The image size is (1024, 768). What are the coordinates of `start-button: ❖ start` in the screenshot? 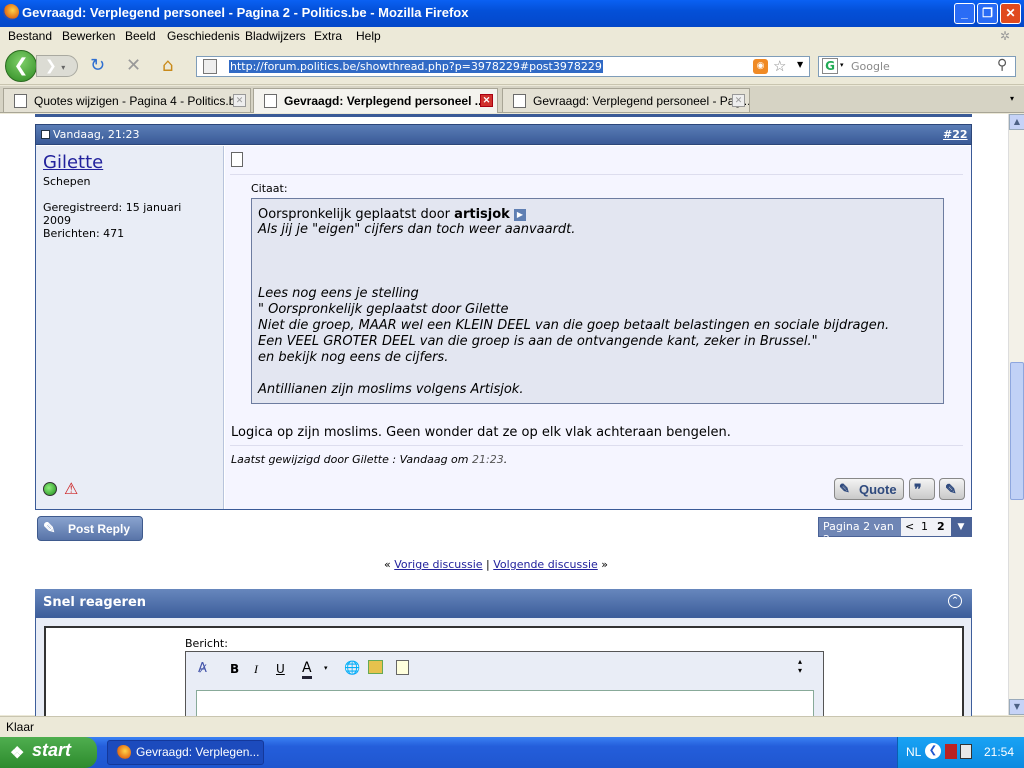 It's located at (48, 752).